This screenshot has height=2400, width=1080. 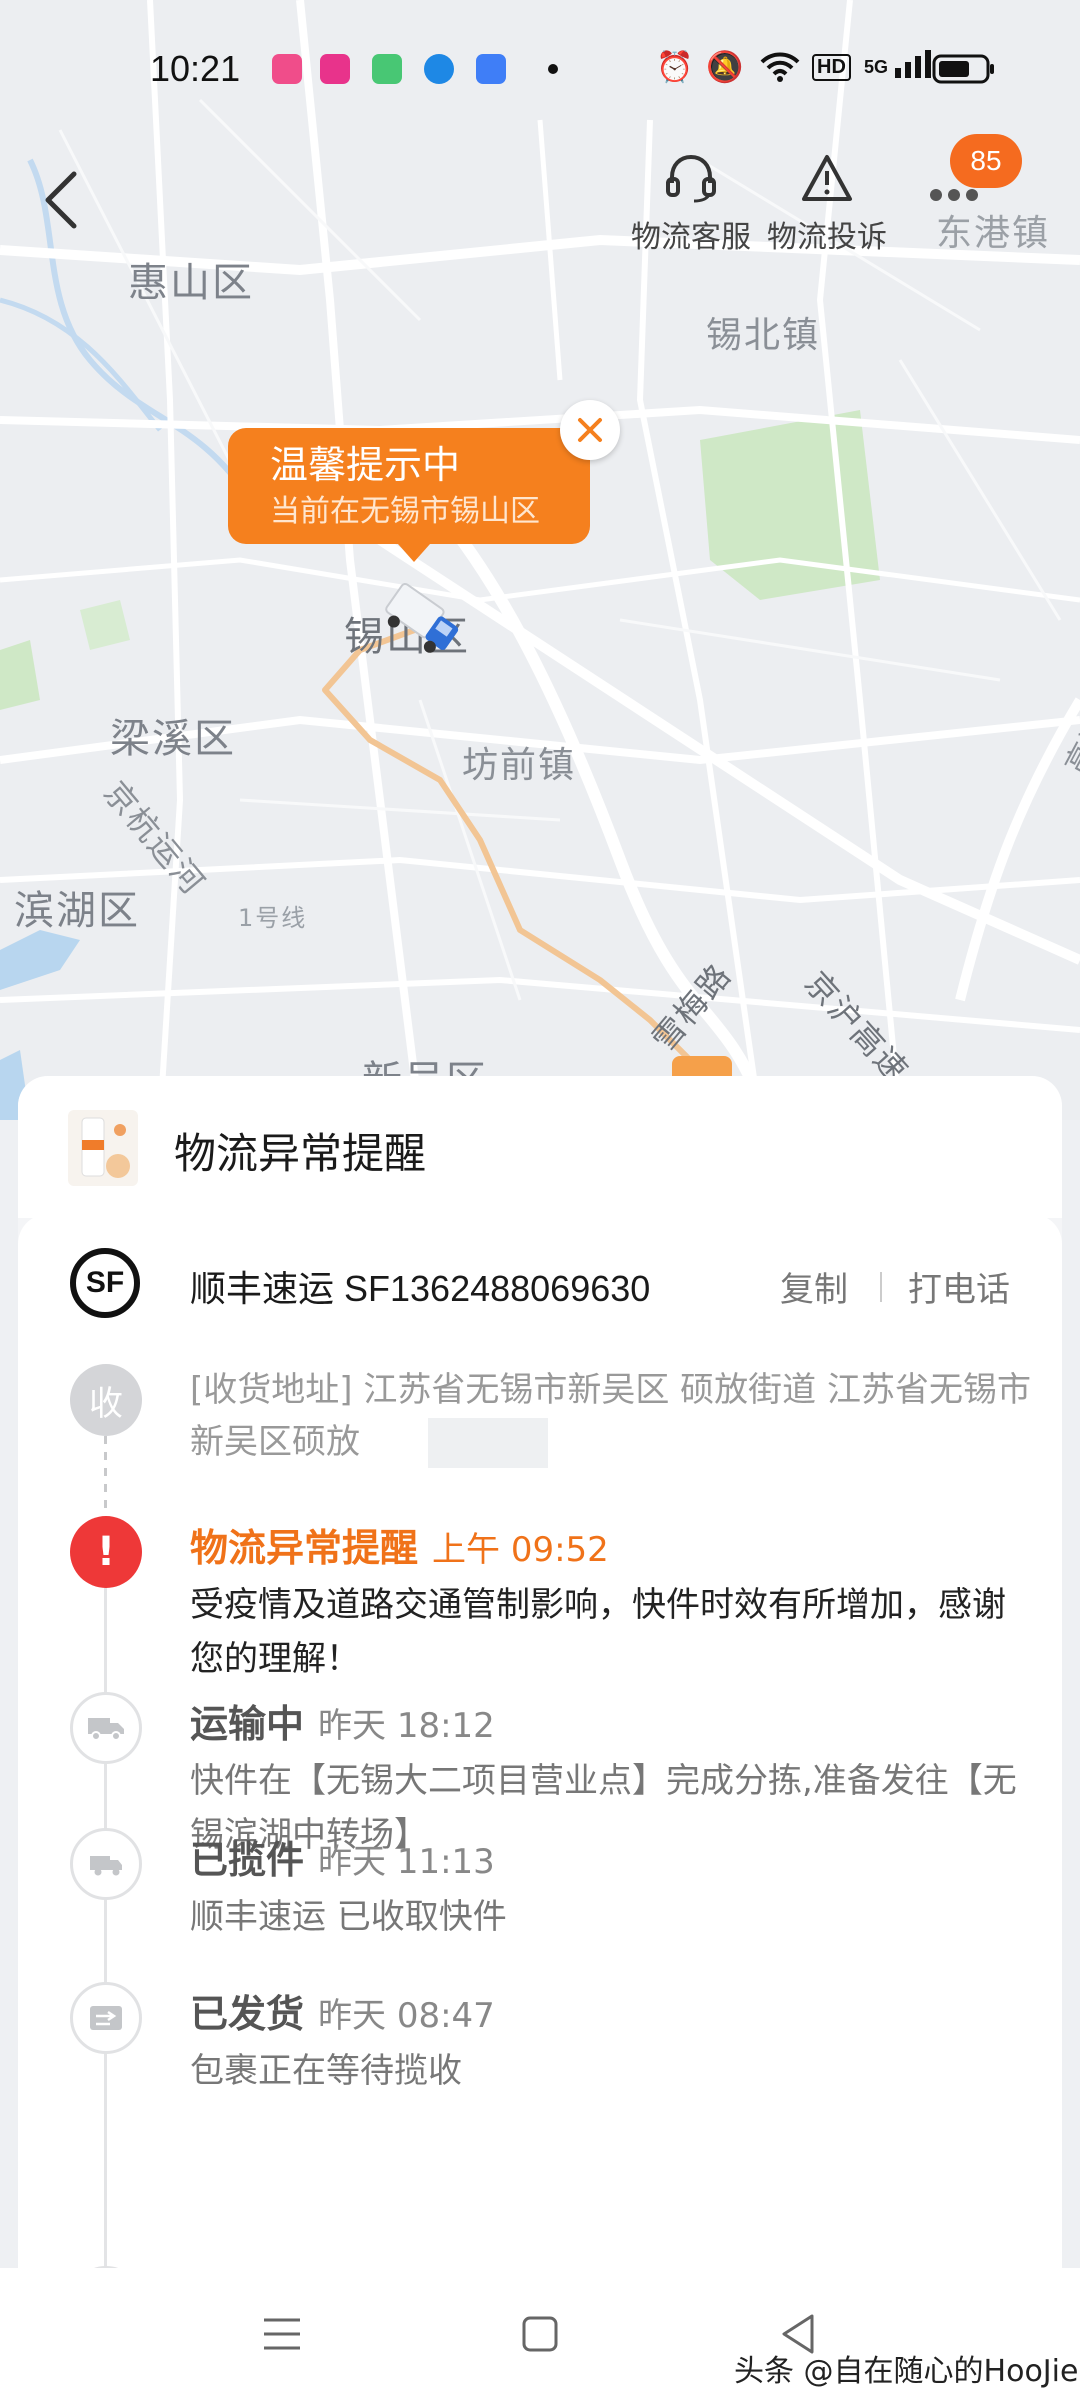 What do you see at coordinates (610, 1889) in the screenshot?
I see `timeline-event: 已揽件 昨天 11:13 顺丰速运 已收取快件` at bounding box center [610, 1889].